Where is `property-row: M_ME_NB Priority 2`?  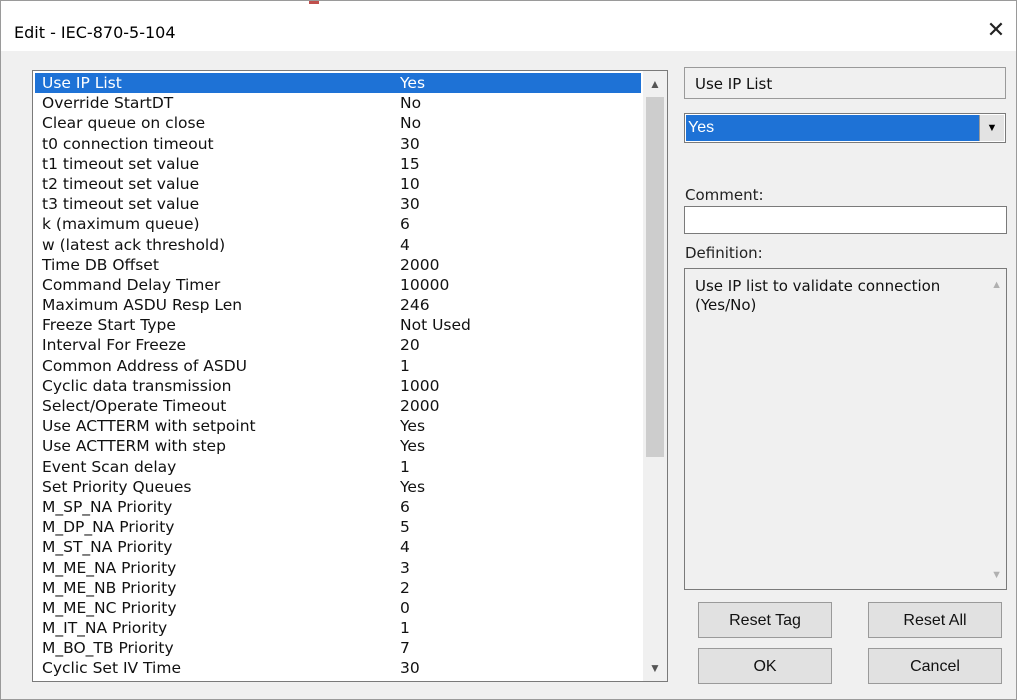 property-row: M_ME_NB Priority 2 is located at coordinates (338, 588).